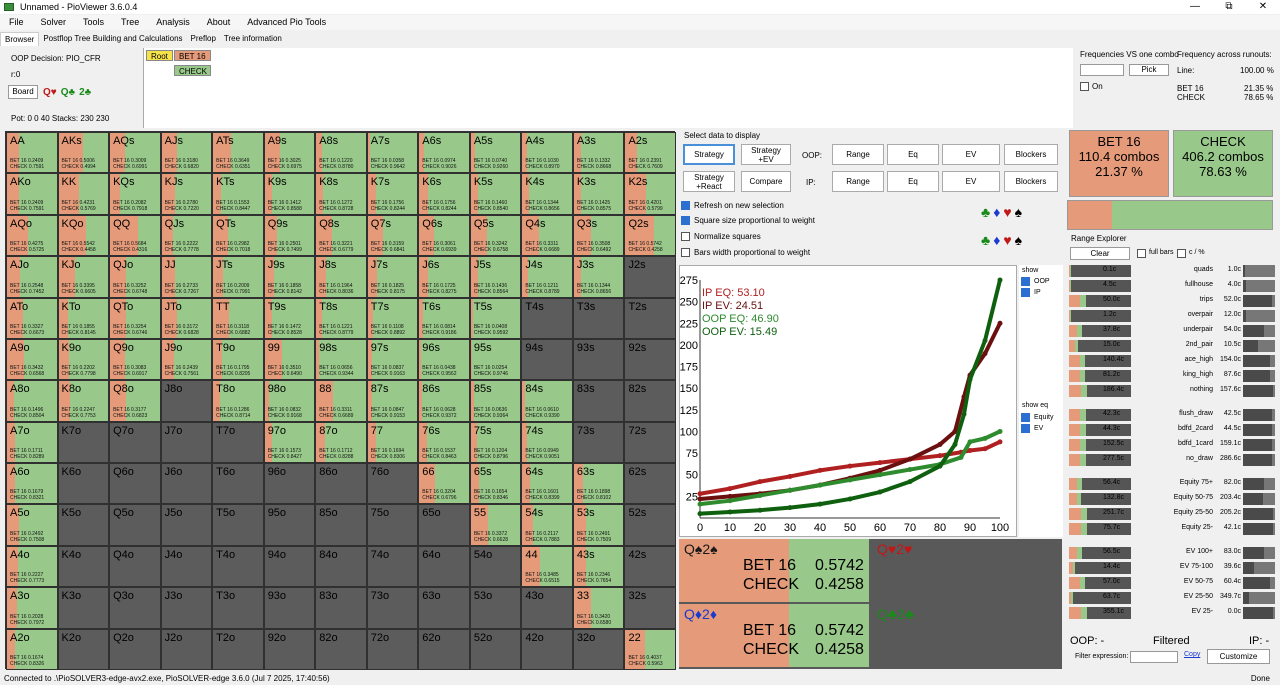 This screenshot has width=1280, height=685. Describe the element at coordinates (186, 442) in the screenshot. I see `hand-cell: J7o` at that location.